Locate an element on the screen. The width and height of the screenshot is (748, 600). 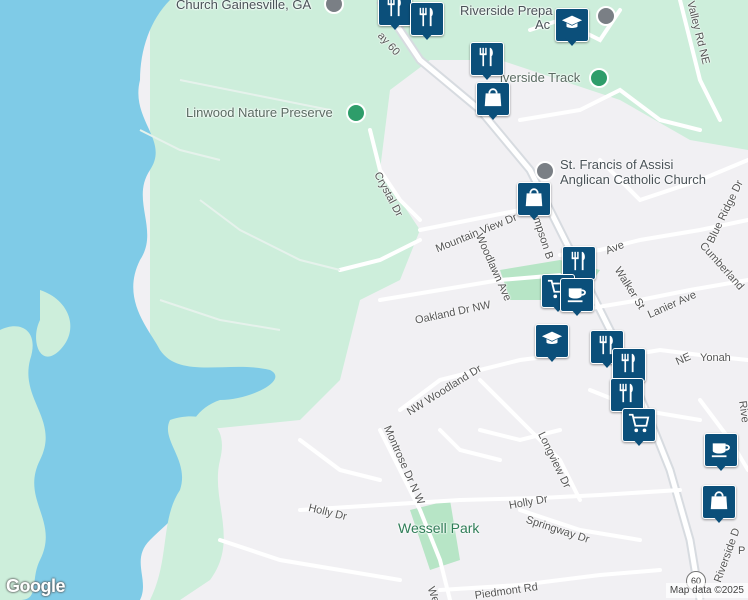
riverside-prep-label-2: Ac is located at coordinates (542, 24).